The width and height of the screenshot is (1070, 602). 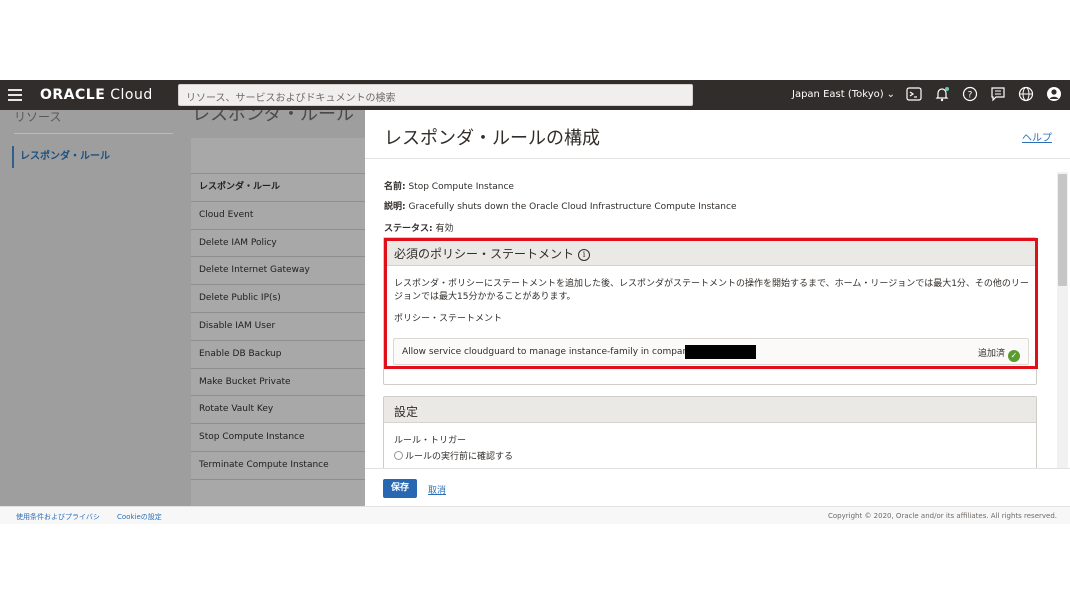 I want to click on table-row: Stop Compute Instance, so click(x=278, y=438).